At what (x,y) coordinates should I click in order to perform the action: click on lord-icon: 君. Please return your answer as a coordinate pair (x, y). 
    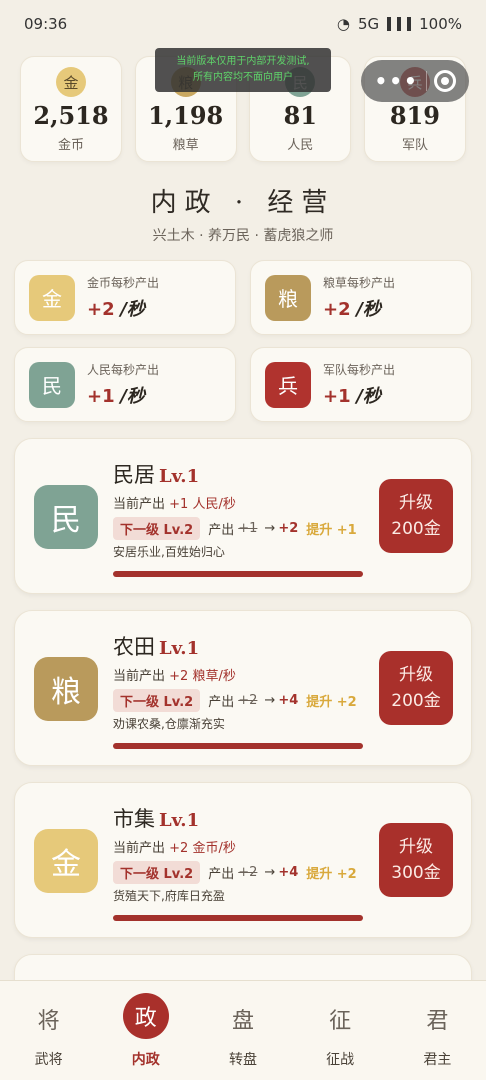
    Looking at the image, I should click on (437, 1021).